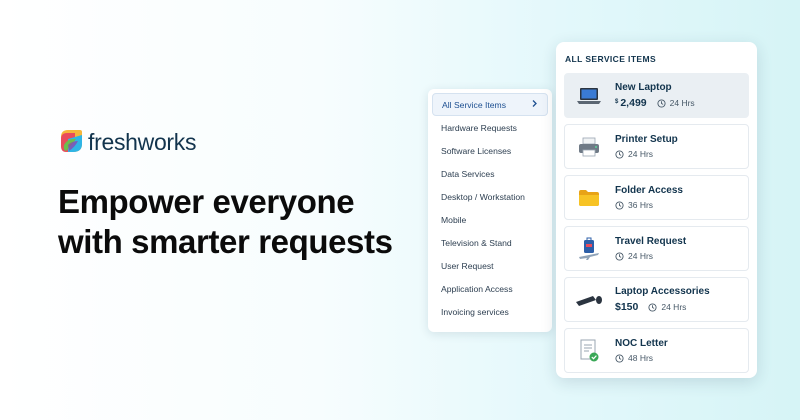  Describe the element at coordinates (238, 222) in the screenshot. I see `headline: Empower everyone with smarter requests` at that location.